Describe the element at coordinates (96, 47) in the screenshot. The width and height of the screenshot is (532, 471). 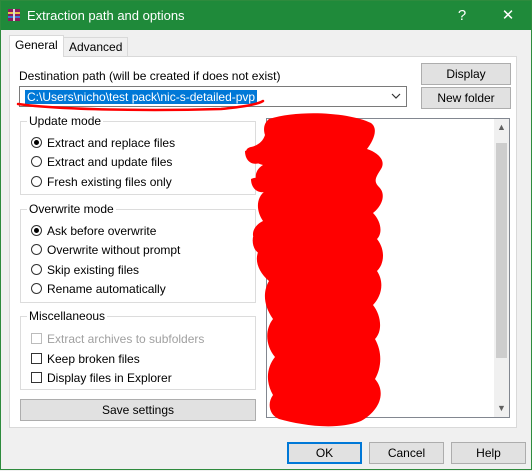
I see `tab-advanced: Advanced` at that location.